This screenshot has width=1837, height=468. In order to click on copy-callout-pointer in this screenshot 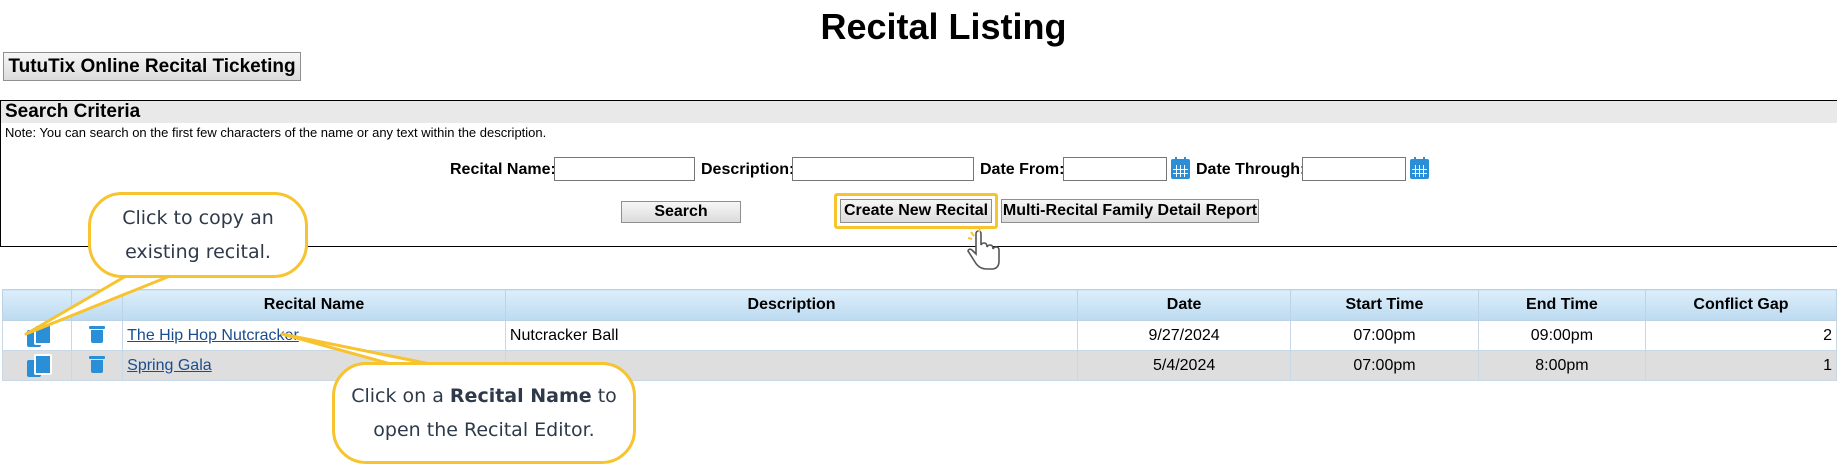, I will do `click(98, 305)`.